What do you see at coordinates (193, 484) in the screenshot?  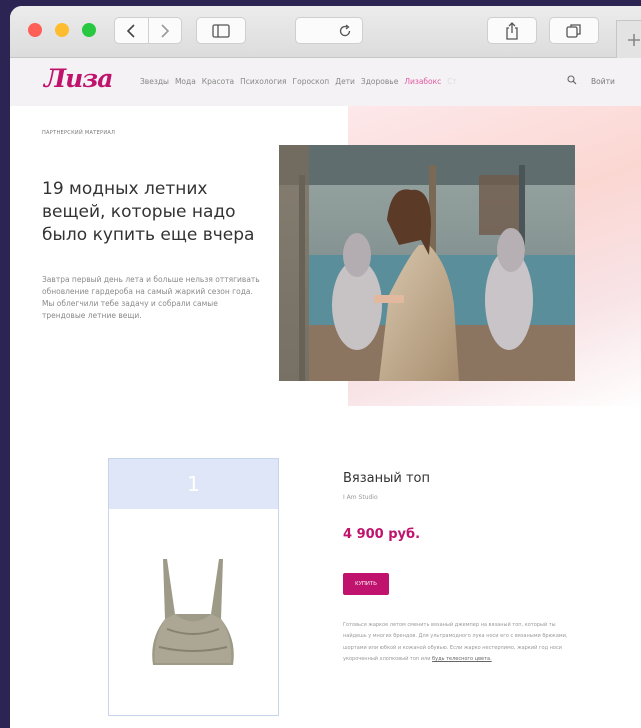 I see `product-number: 1` at bounding box center [193, 484].